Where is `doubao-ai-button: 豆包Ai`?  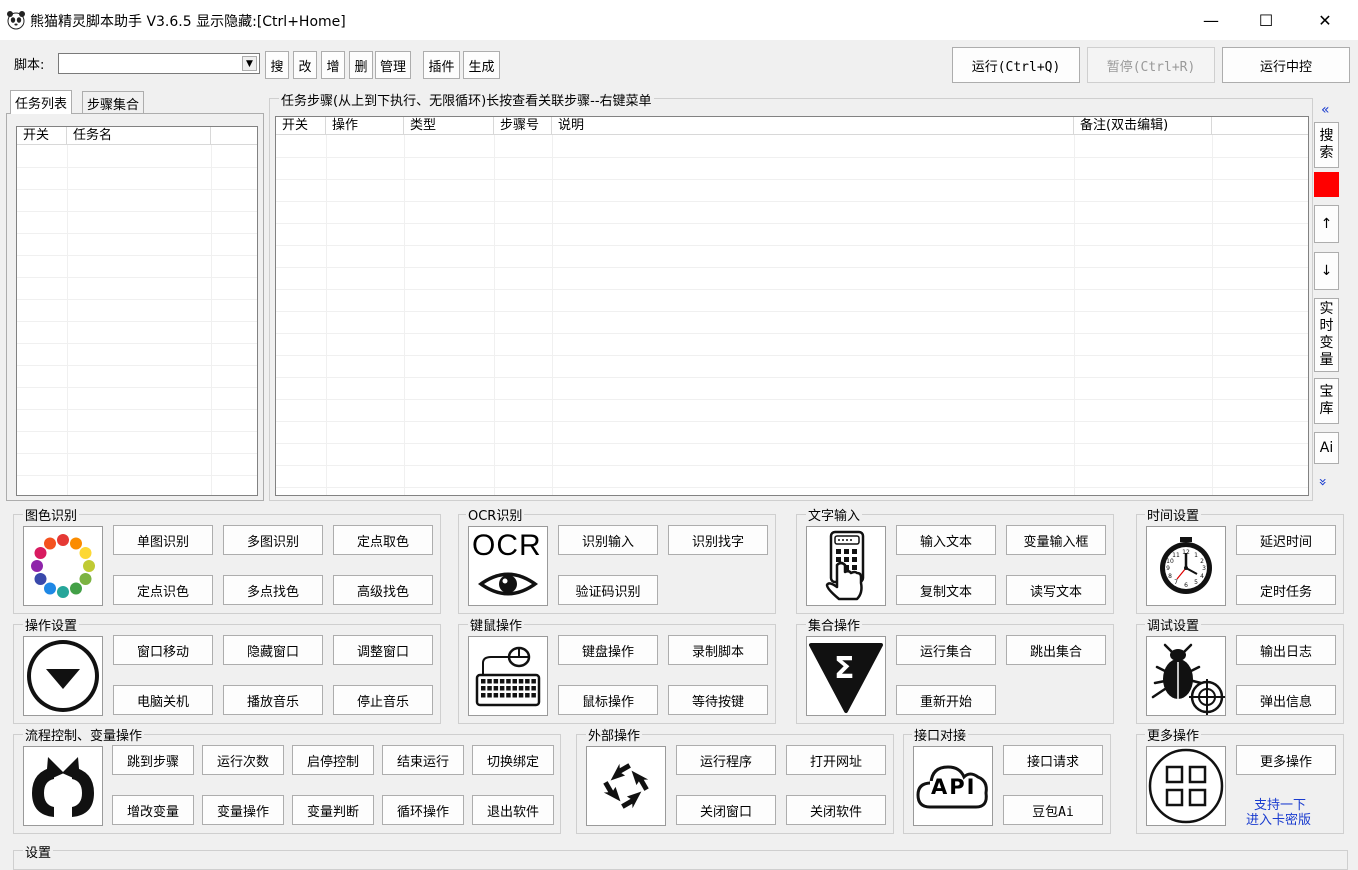
doubao-ai-button: 豆包Ai is located at coordinates (1053, 810).